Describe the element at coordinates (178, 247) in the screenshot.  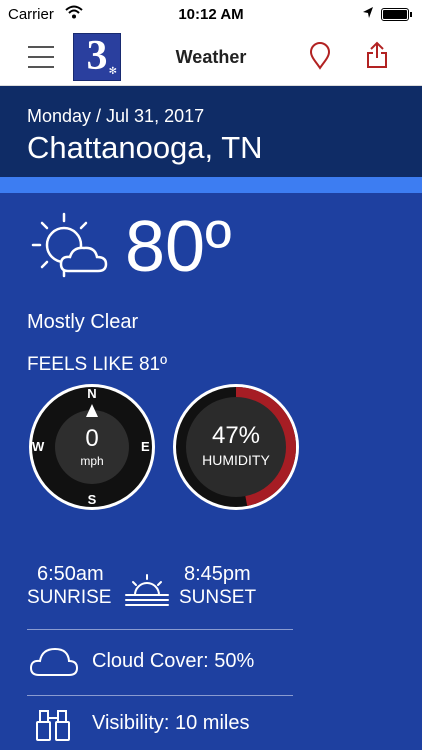
I see `current-temperature: 80º` at that location.